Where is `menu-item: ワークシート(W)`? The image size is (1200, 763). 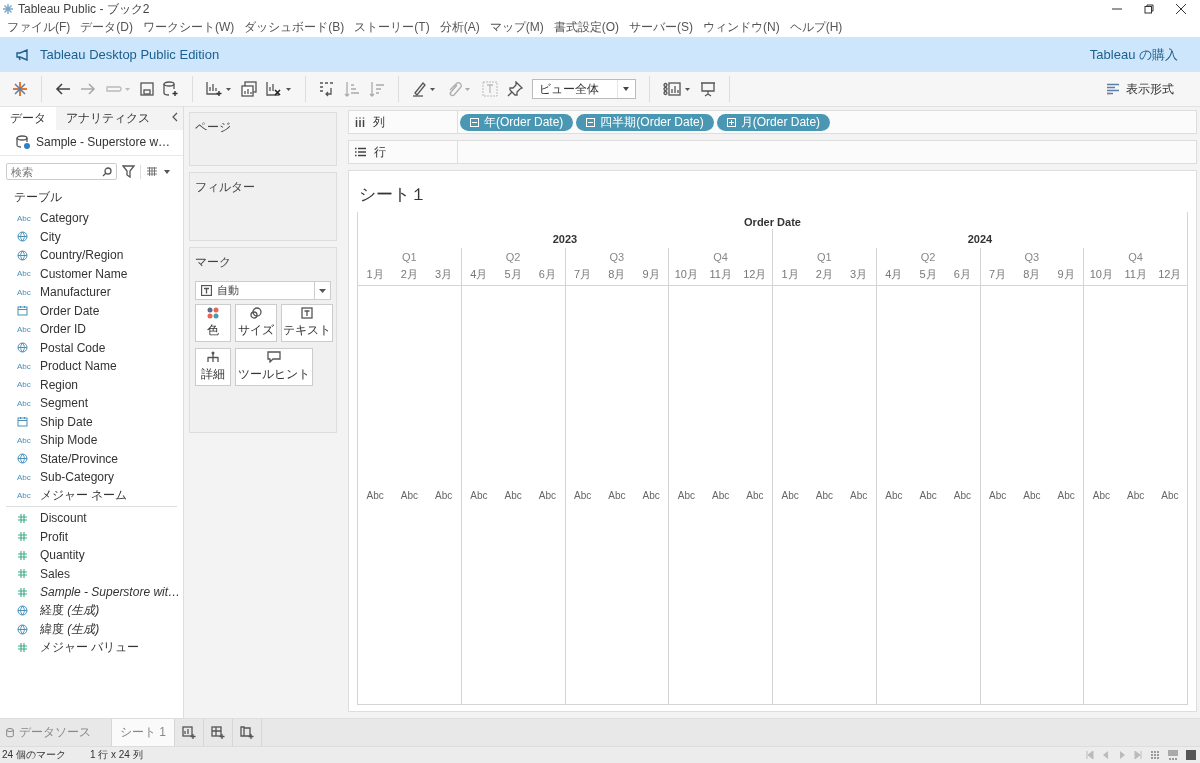
menu-item: ワークシート(W) is located at coordinates (189, 27).